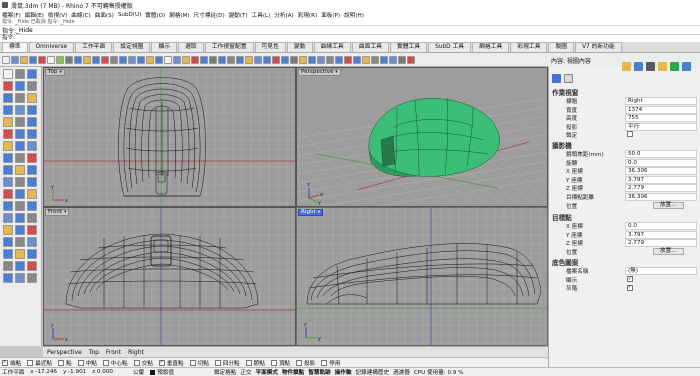 This screenshot has height=376, width=700. I want to click on prop-value: 3.797, so click(661, 179).